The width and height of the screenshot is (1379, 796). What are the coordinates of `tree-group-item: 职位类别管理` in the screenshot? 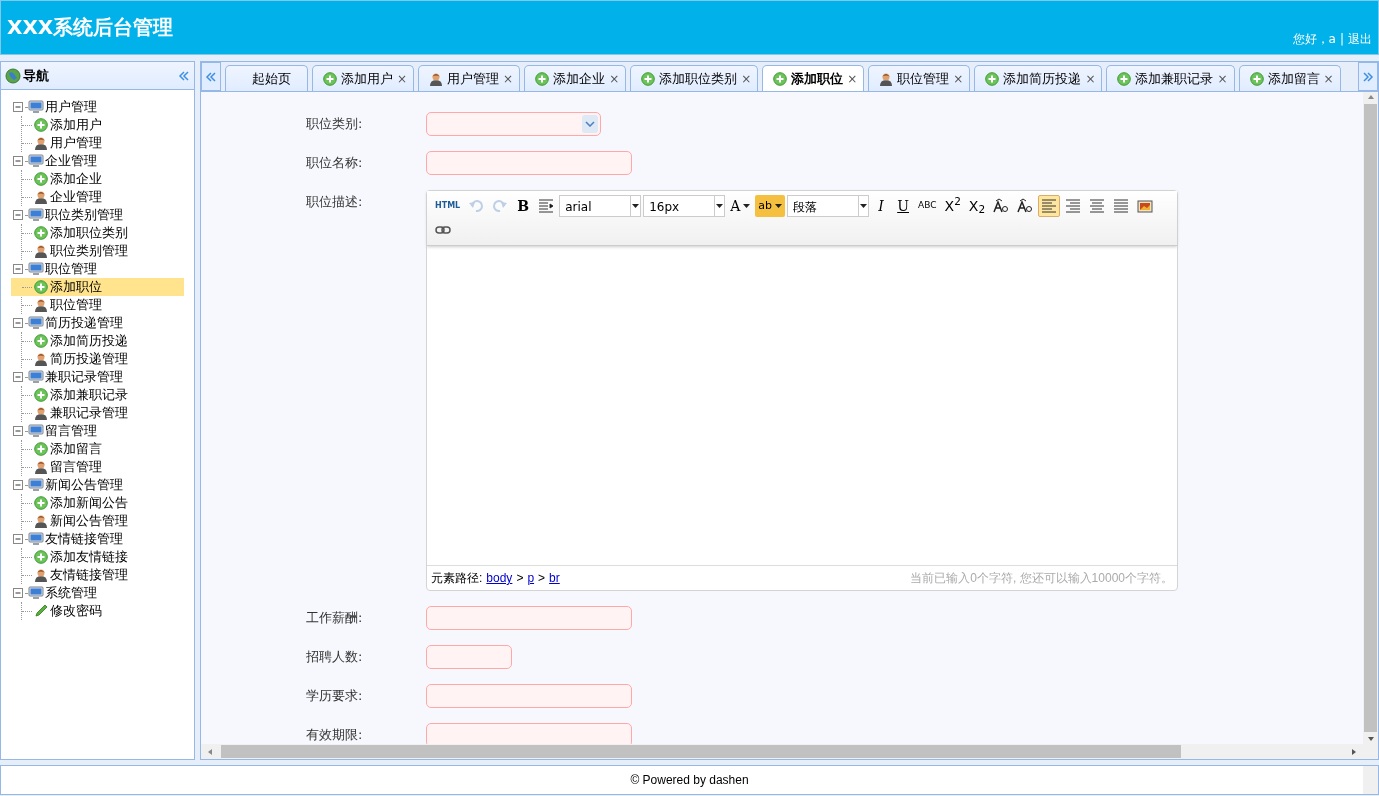 It's located at (97, 215).